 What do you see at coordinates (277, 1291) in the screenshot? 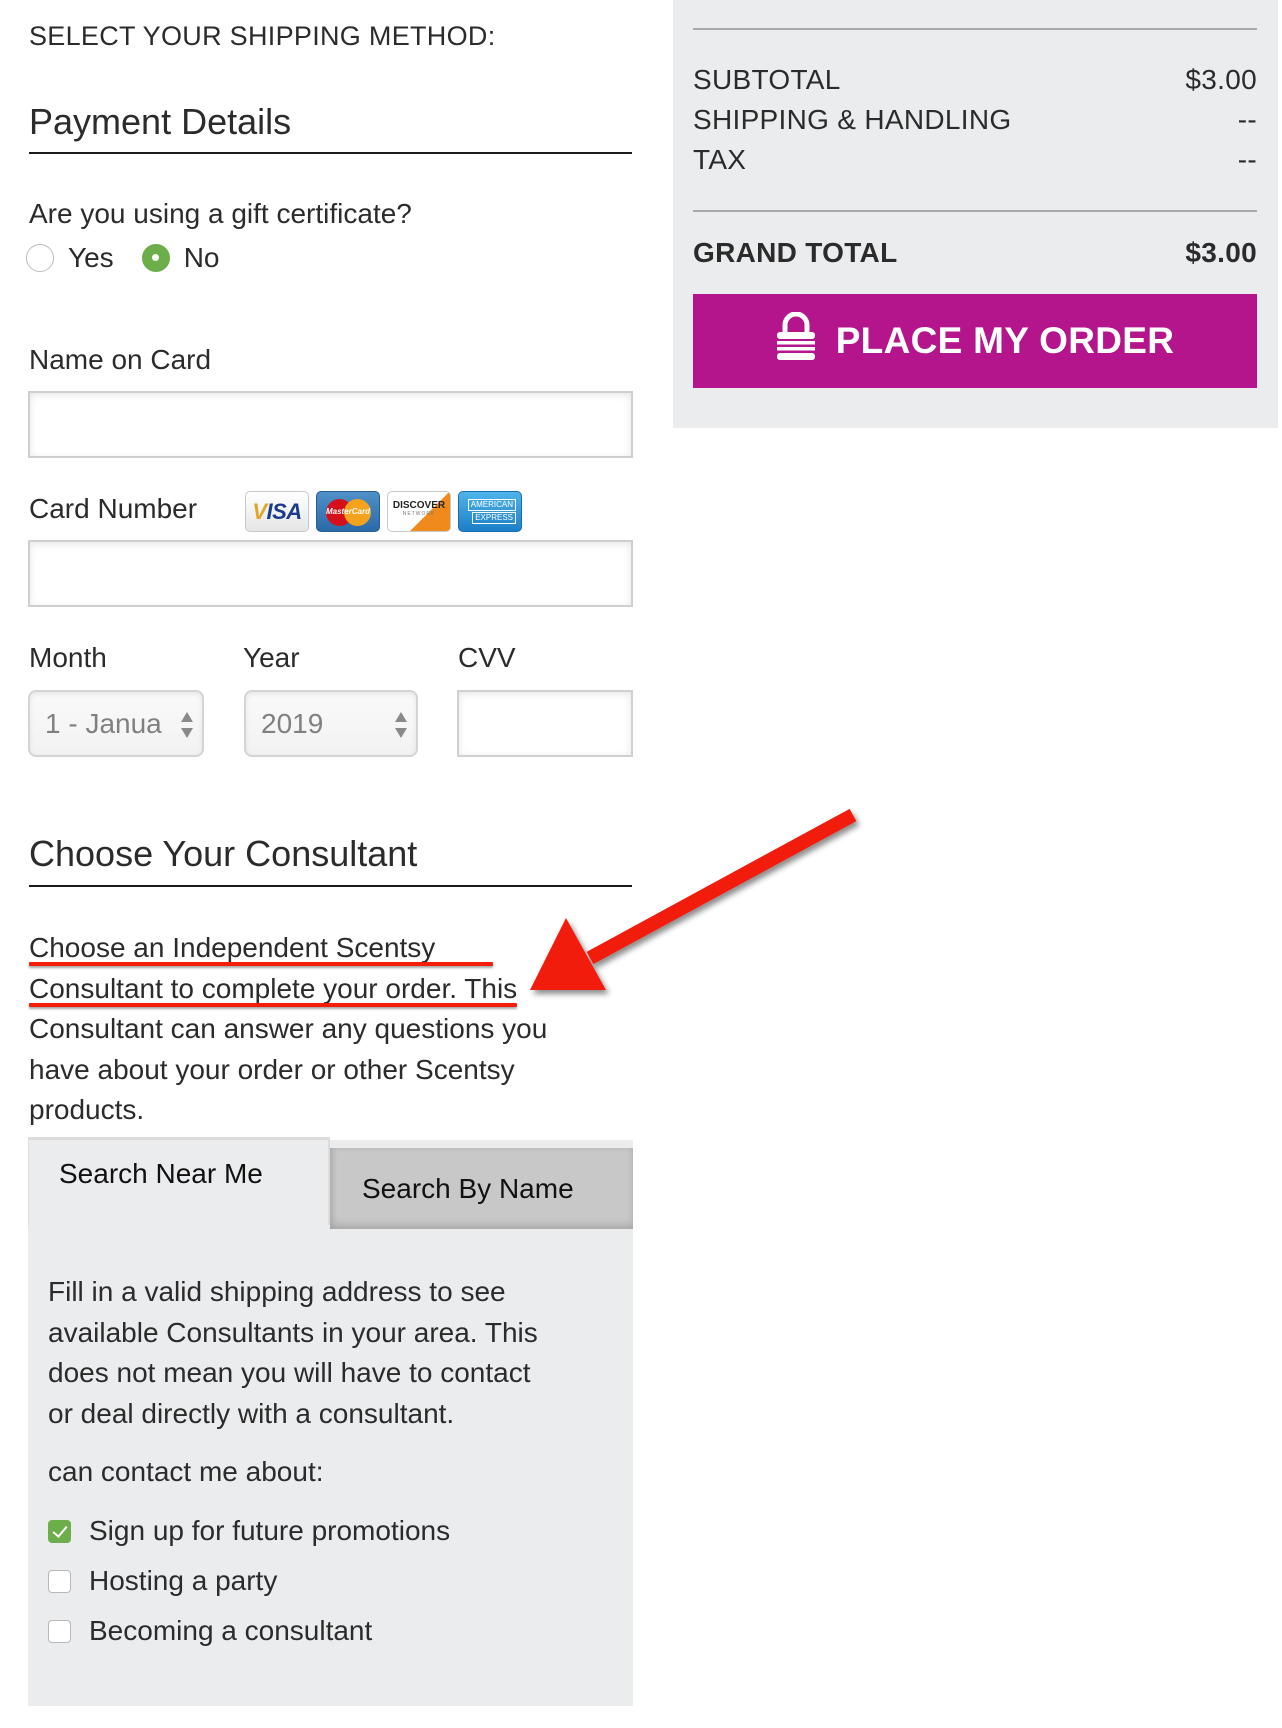
I see `instructions-line: Fill in a valid shipping address to see` at bounding box center [277, 1291].